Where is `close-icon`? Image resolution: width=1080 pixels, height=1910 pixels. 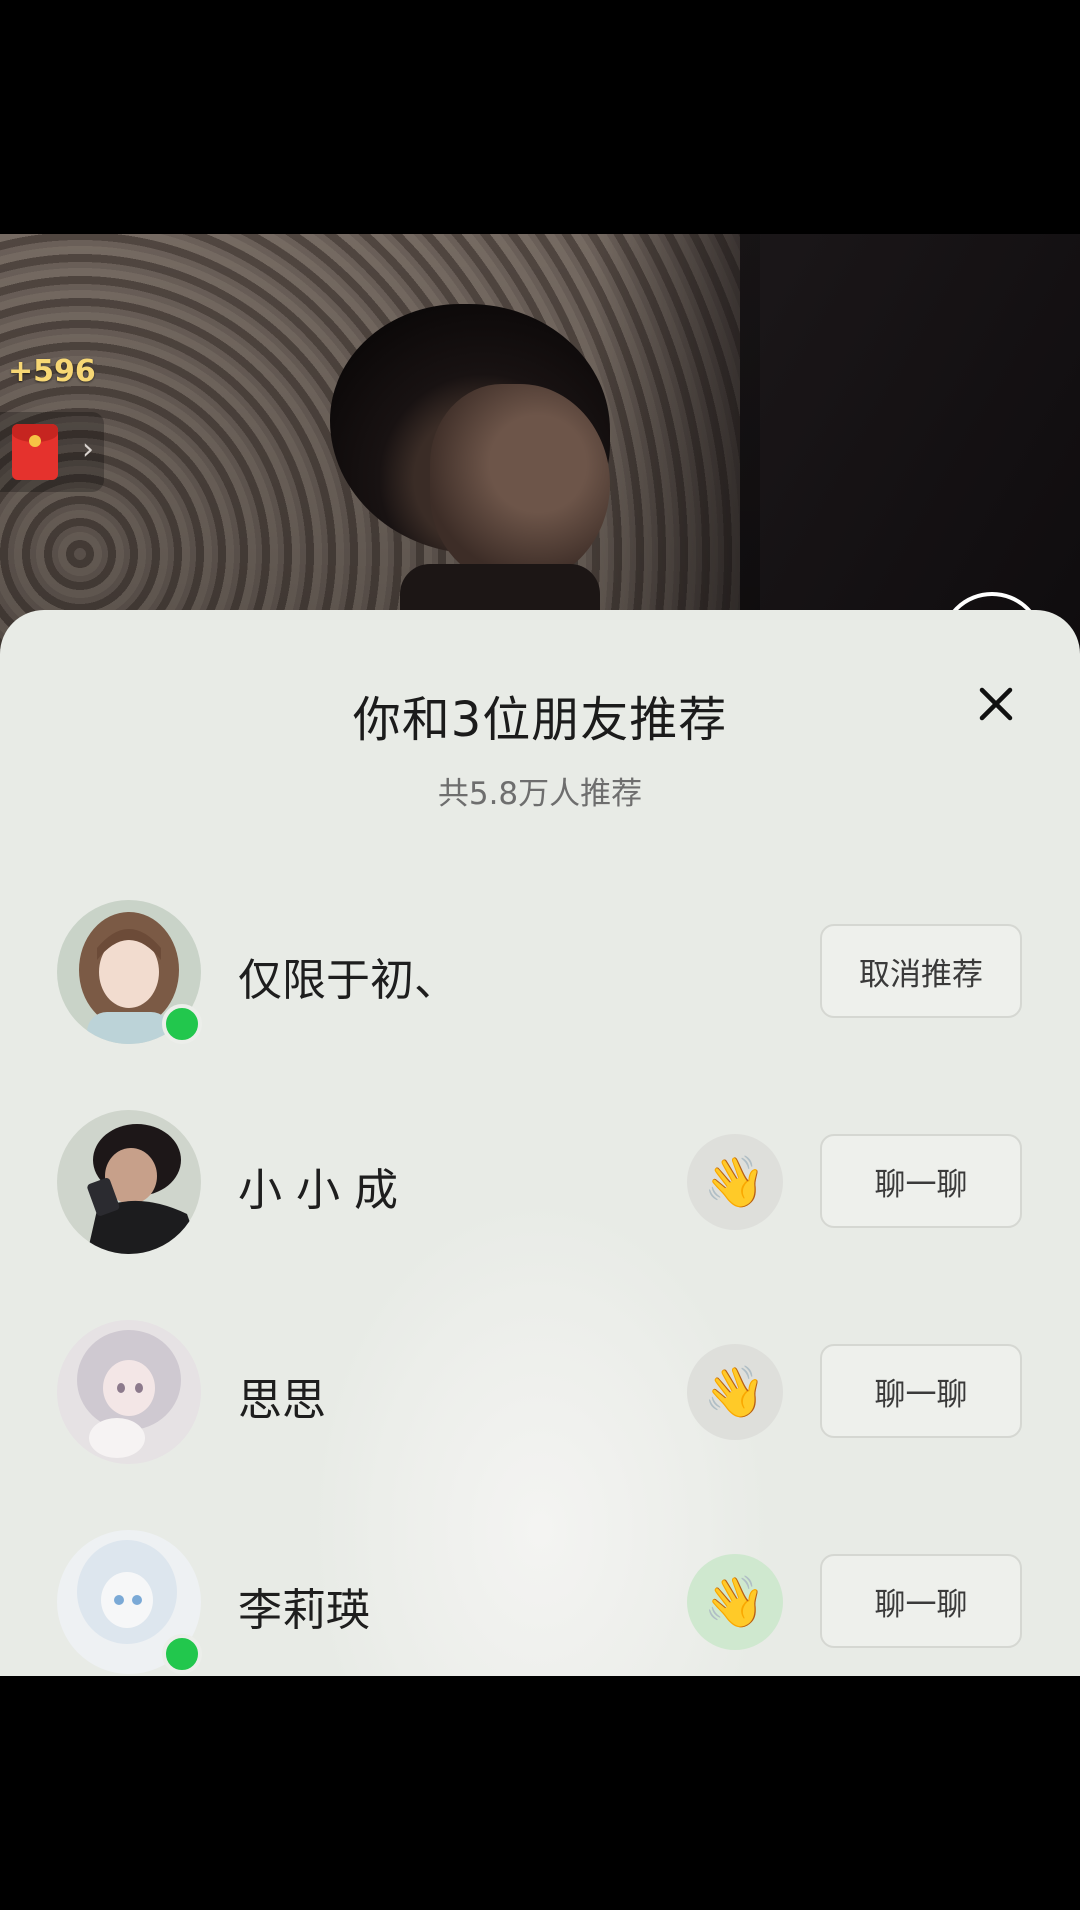 close-icon is located at coordinates (996, 704).